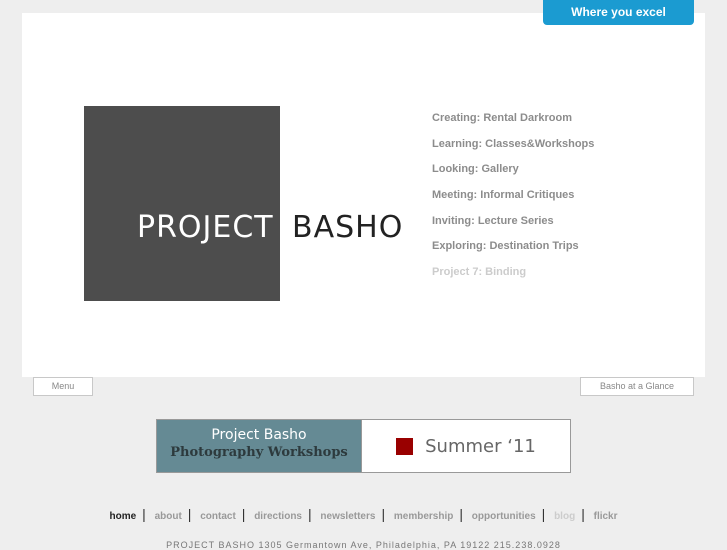 The width and height of the screenshot is (727, 550). What do you see at coordinates (278, 516) in the screenshot?
I see `footer-link-directions: directions` at bounding box center [278, 516].